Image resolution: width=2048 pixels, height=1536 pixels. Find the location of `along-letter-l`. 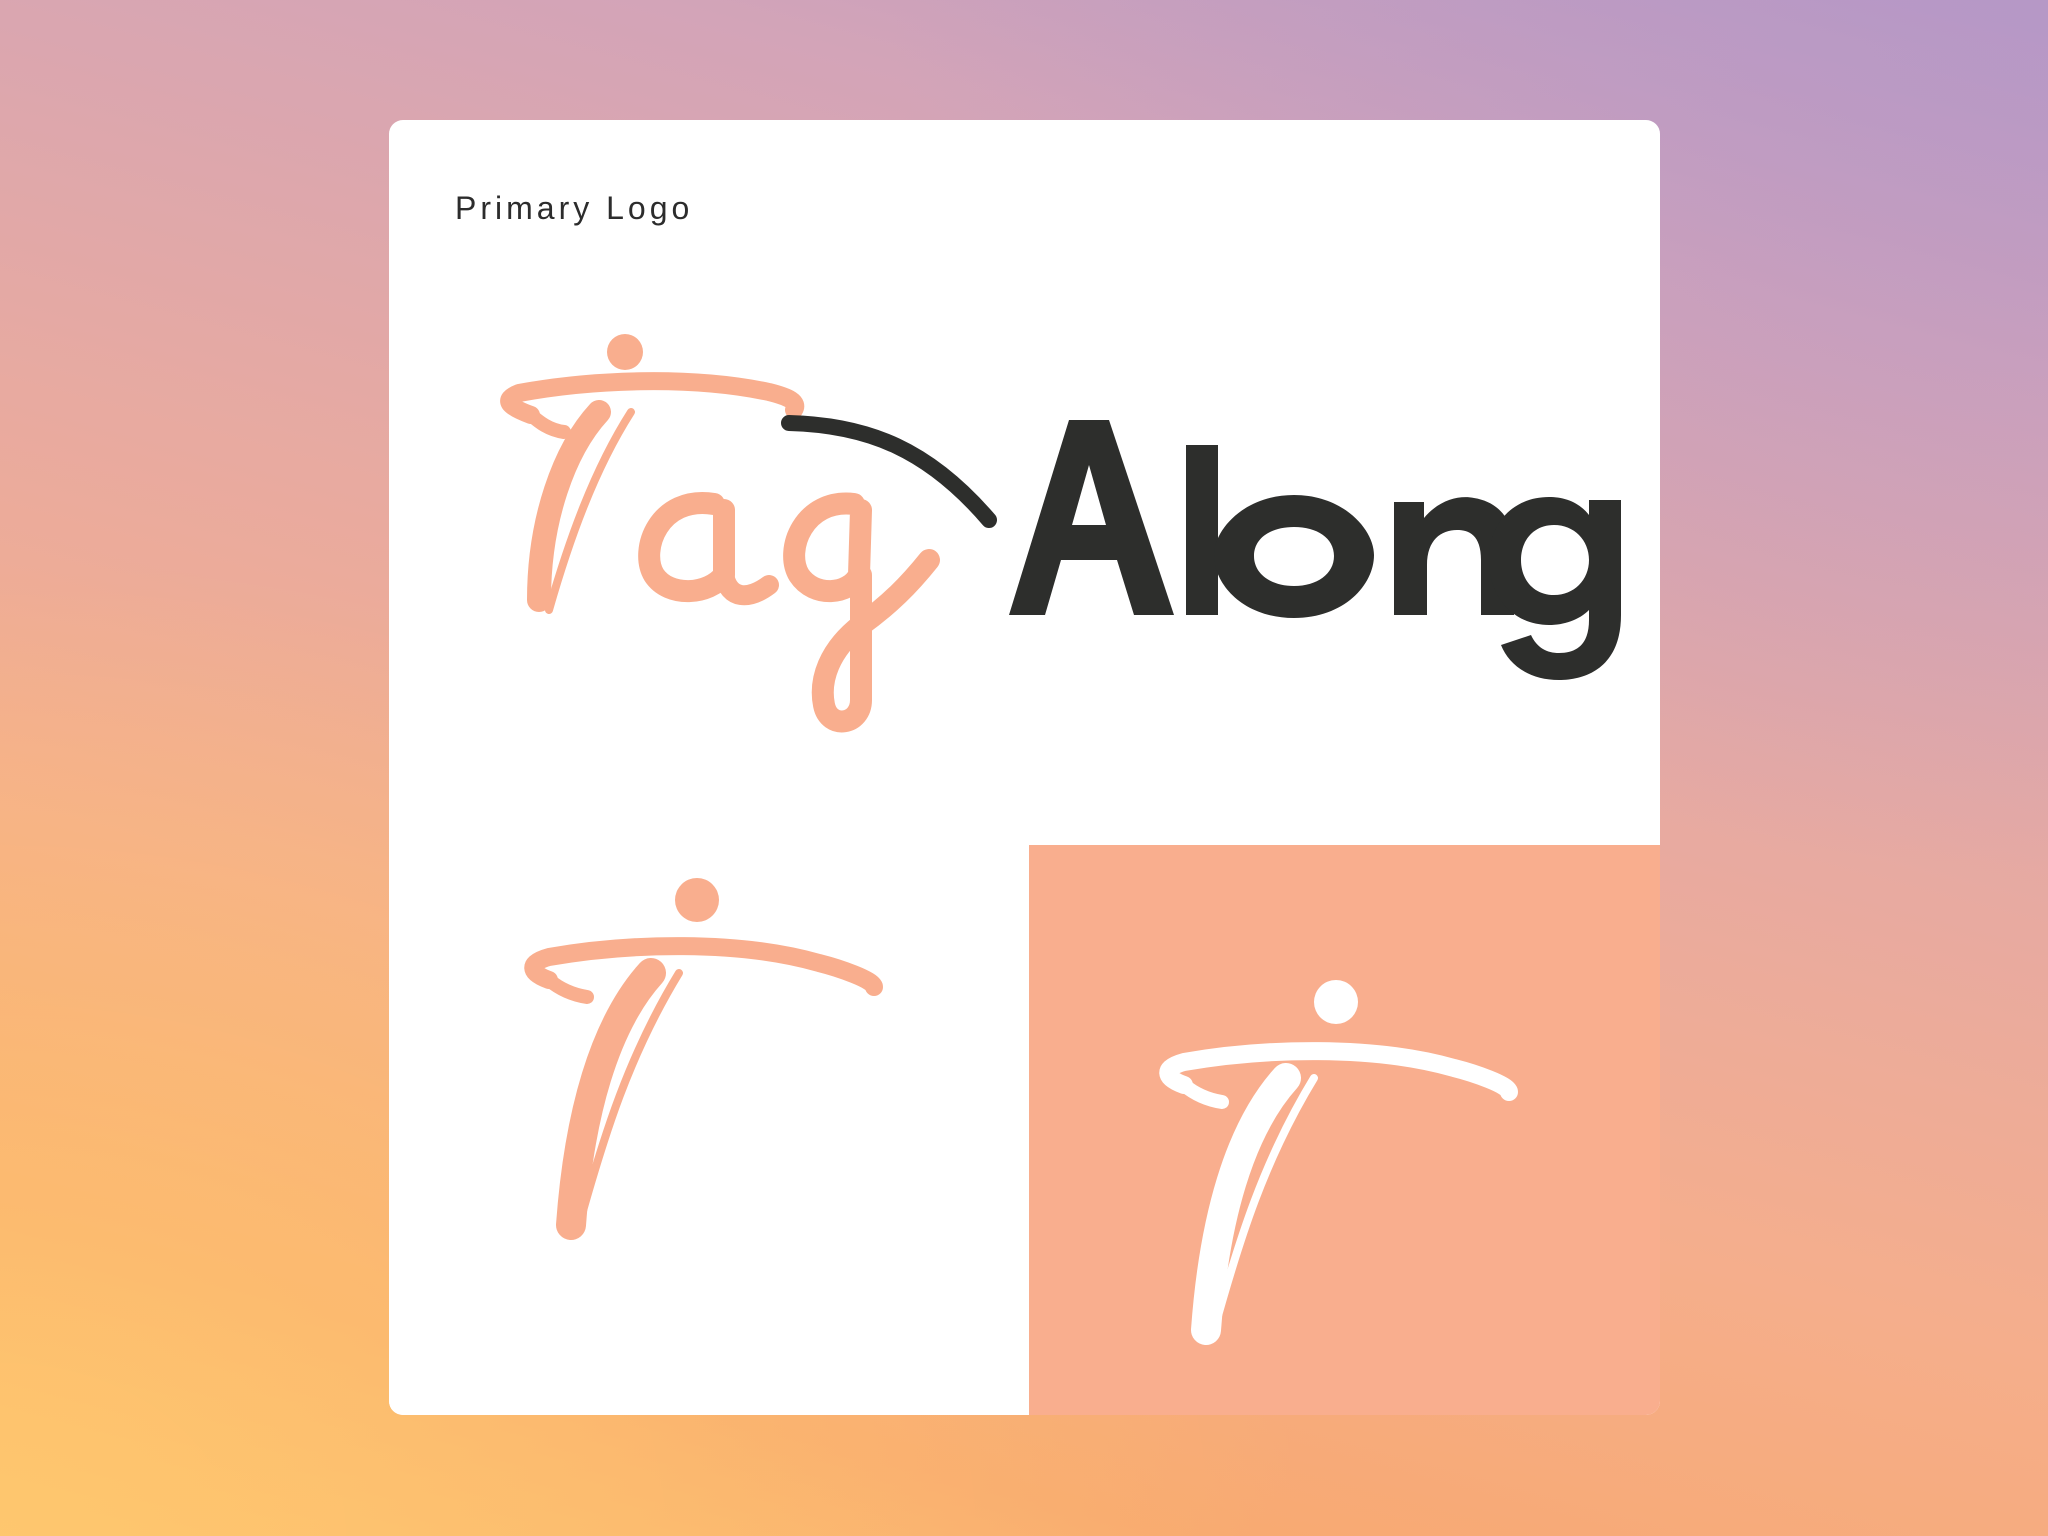

along-letter-l is located at coordinates (1202, 530).